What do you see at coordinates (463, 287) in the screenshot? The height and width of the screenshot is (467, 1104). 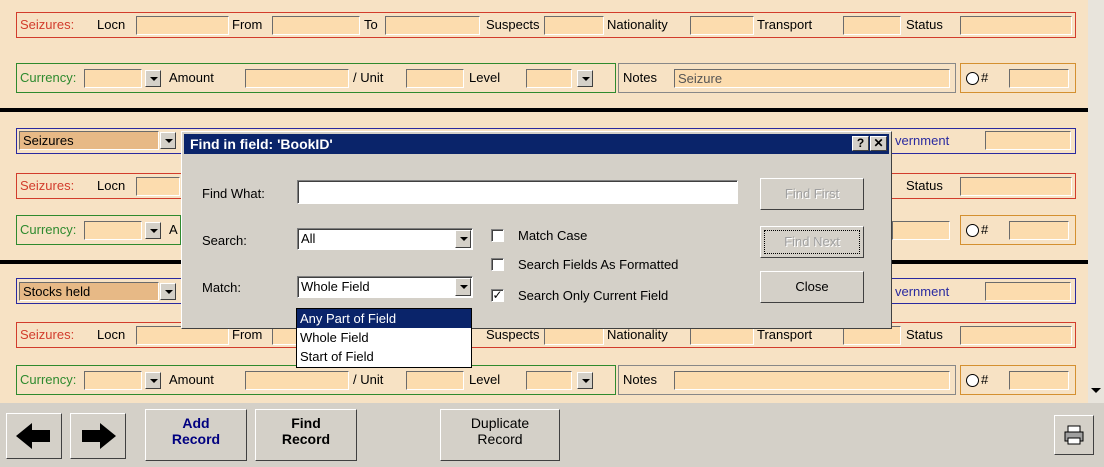 I see `match-dropdown-button` at bounding box center [463, 287].